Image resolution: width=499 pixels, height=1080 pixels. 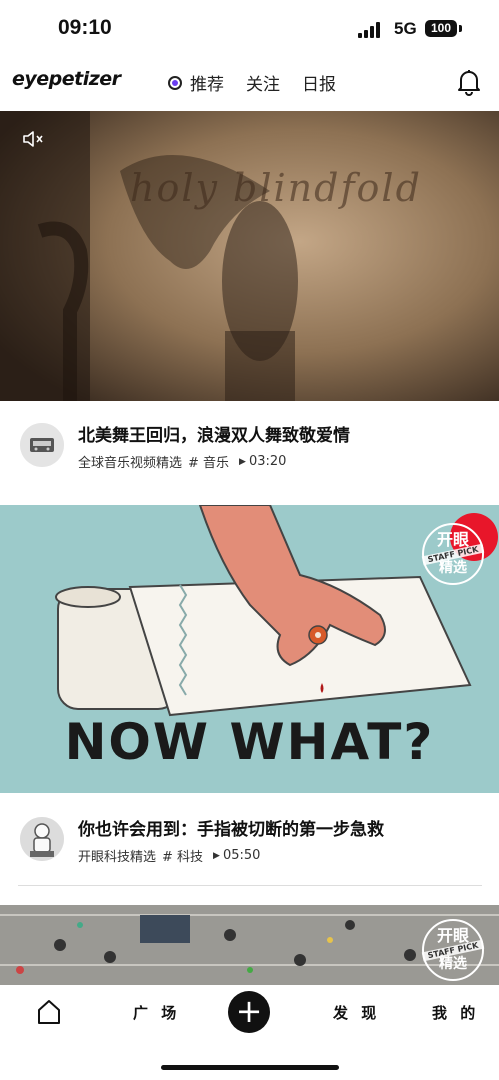 What do you see at coordinates (267, 461) in the screenshot?
I see `duration: 03:20` at bounding box center [267, 461].